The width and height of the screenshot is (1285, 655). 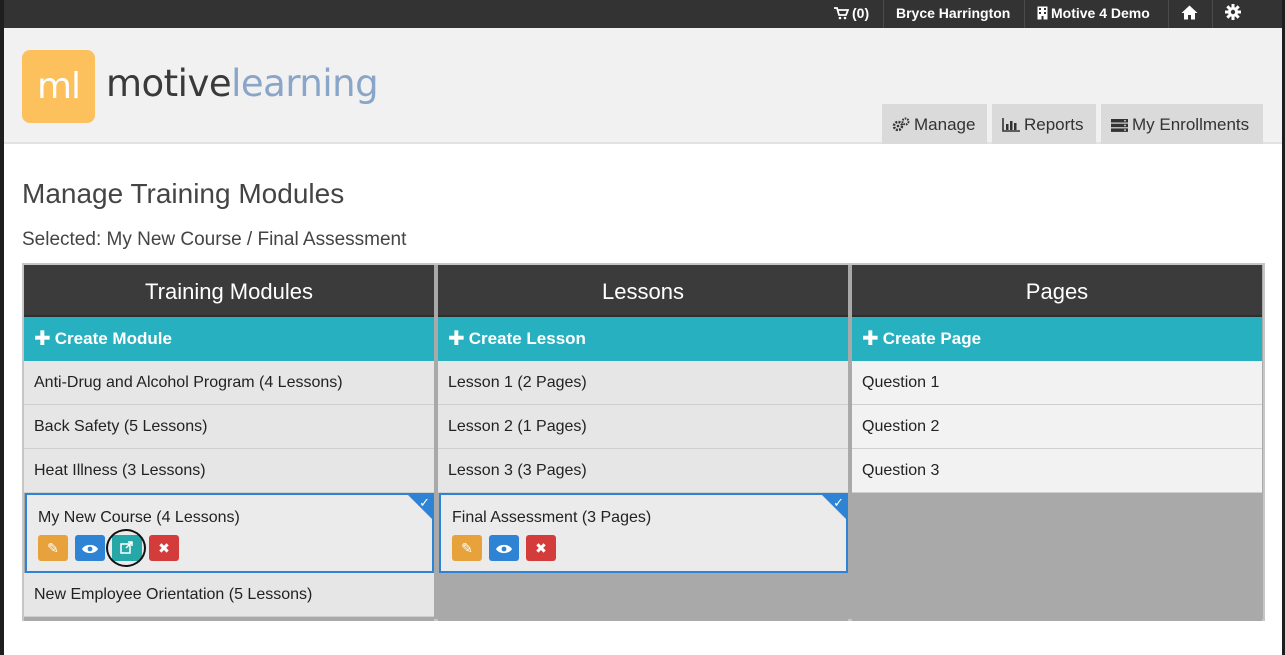 What do you see at coordinates (861, 13) in the screenshot?
I see `cart-count: (0)` at bounding box center [861, 13].